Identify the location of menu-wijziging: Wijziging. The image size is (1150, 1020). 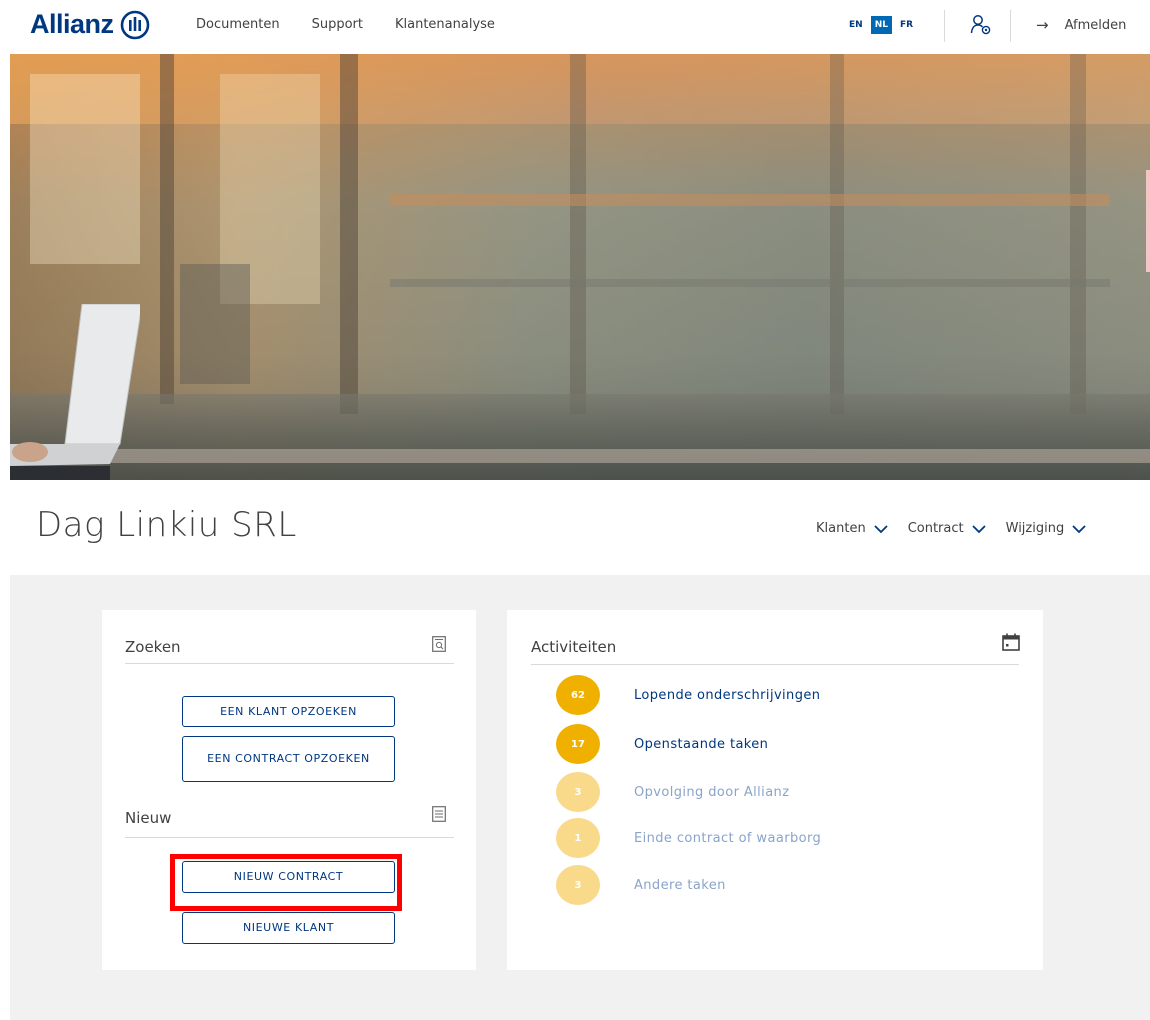
(1046, 528).